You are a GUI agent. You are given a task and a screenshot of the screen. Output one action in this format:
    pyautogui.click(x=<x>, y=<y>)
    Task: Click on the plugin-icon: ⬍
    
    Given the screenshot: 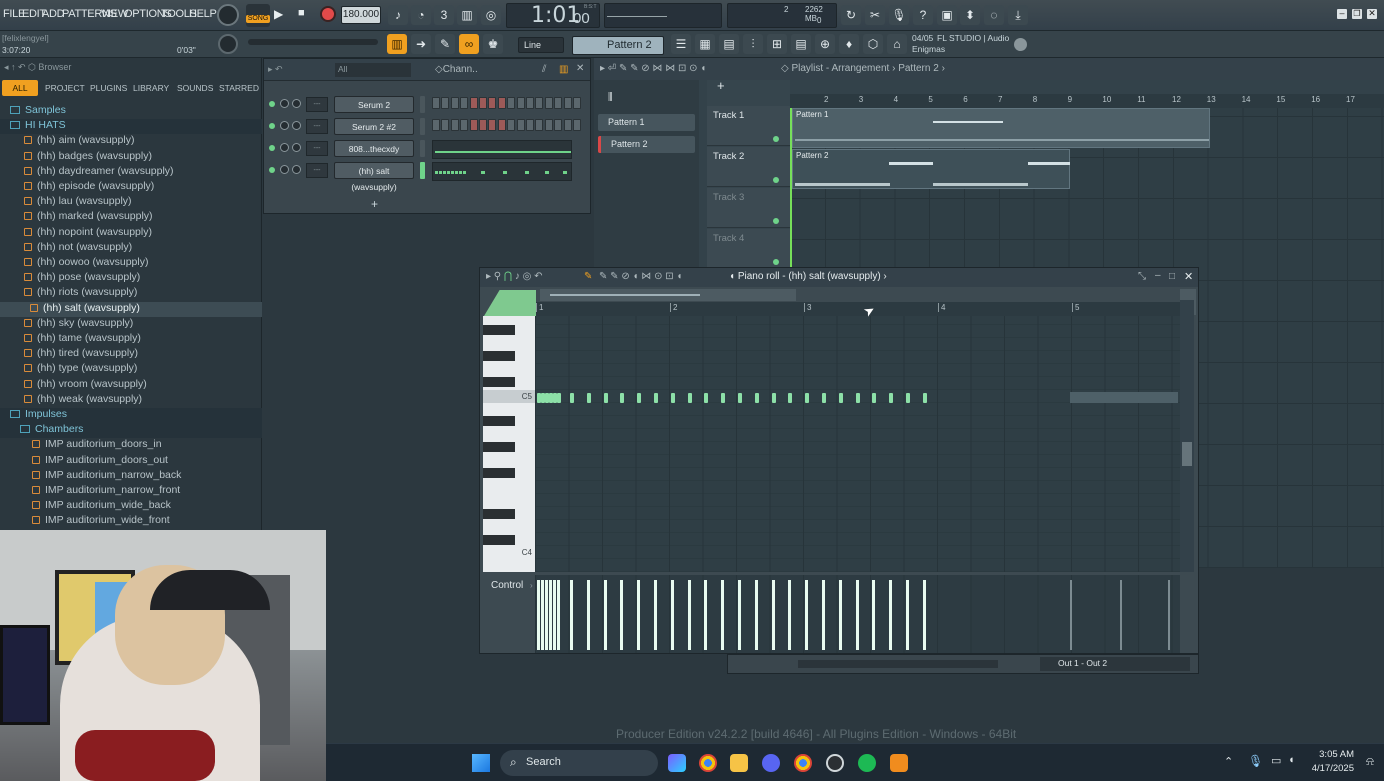 What is the action you would take?
    pyautogui.click(x=970, y=15)
    